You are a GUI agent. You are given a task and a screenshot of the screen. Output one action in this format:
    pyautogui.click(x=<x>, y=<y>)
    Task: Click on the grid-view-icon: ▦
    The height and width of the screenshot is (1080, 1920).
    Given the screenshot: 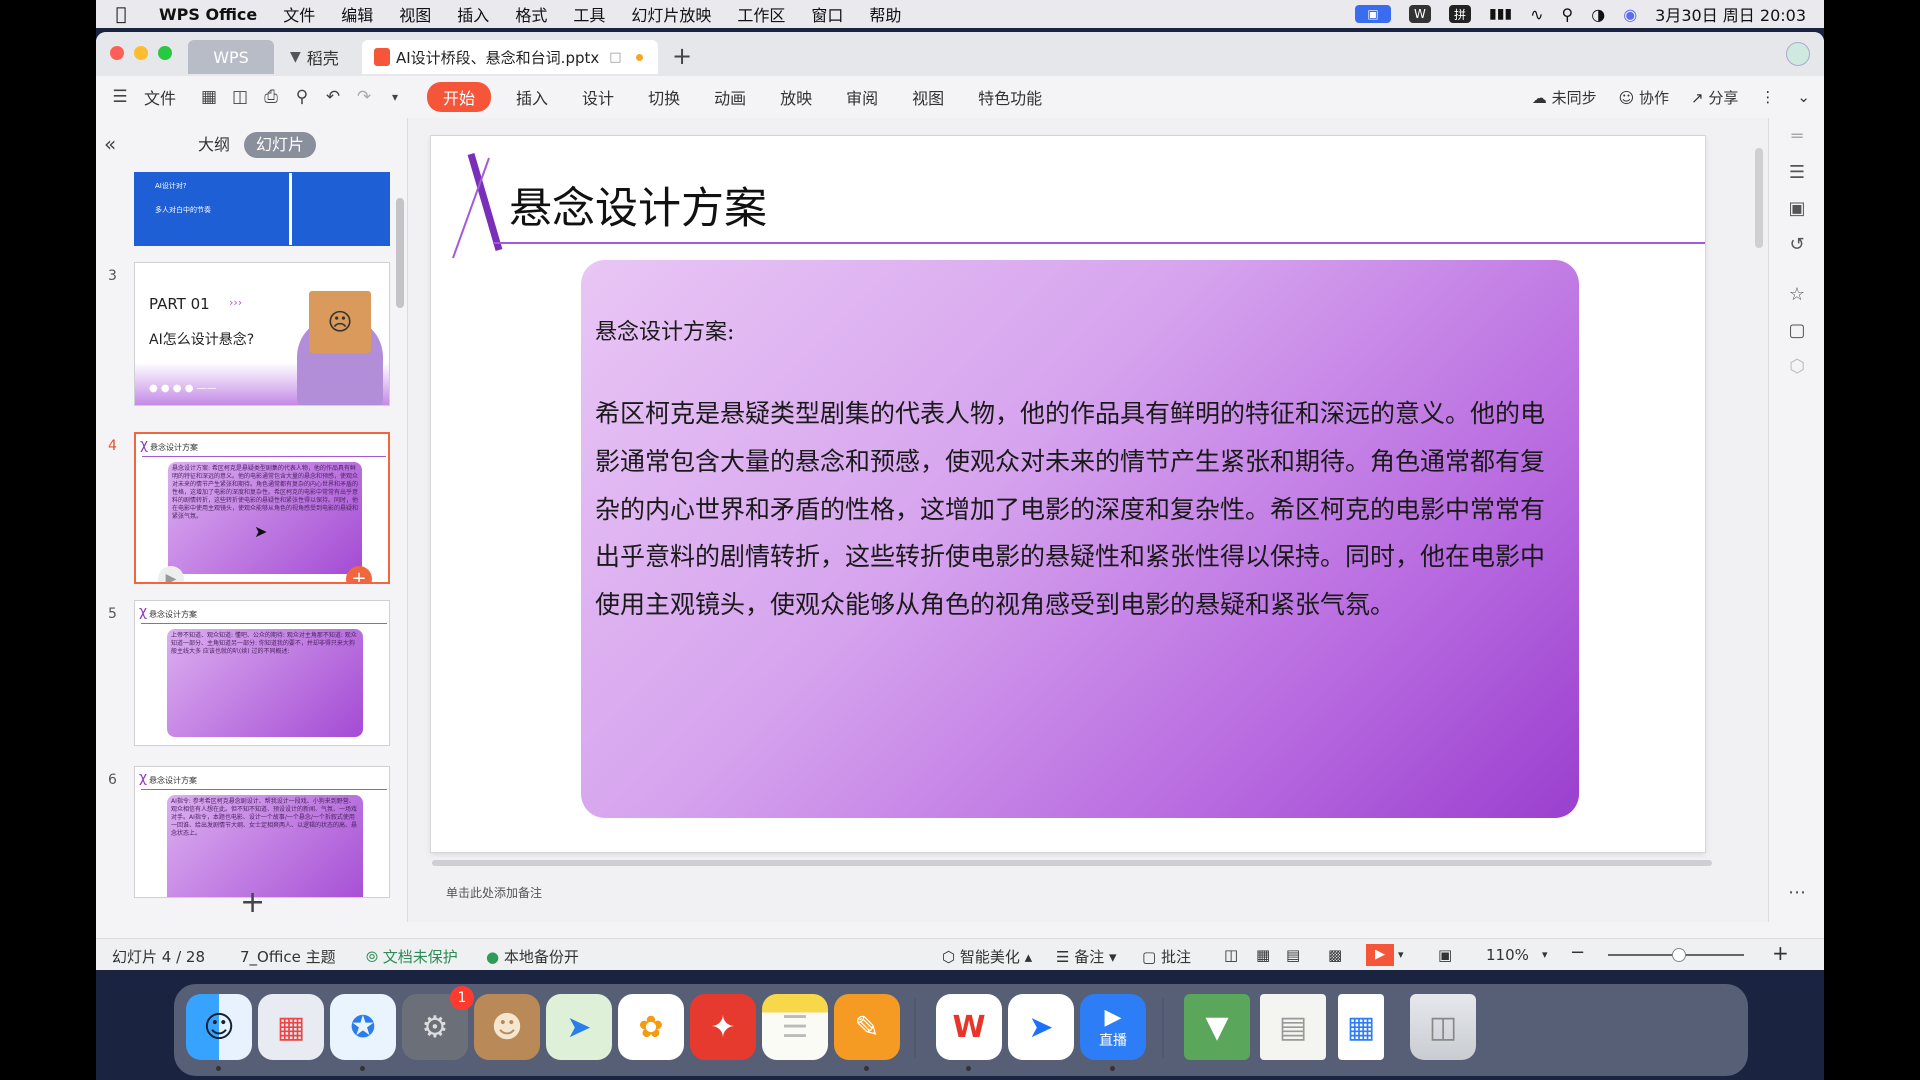 What is the action you would take?
    pyautogui.click(x=1263, y=955)
    